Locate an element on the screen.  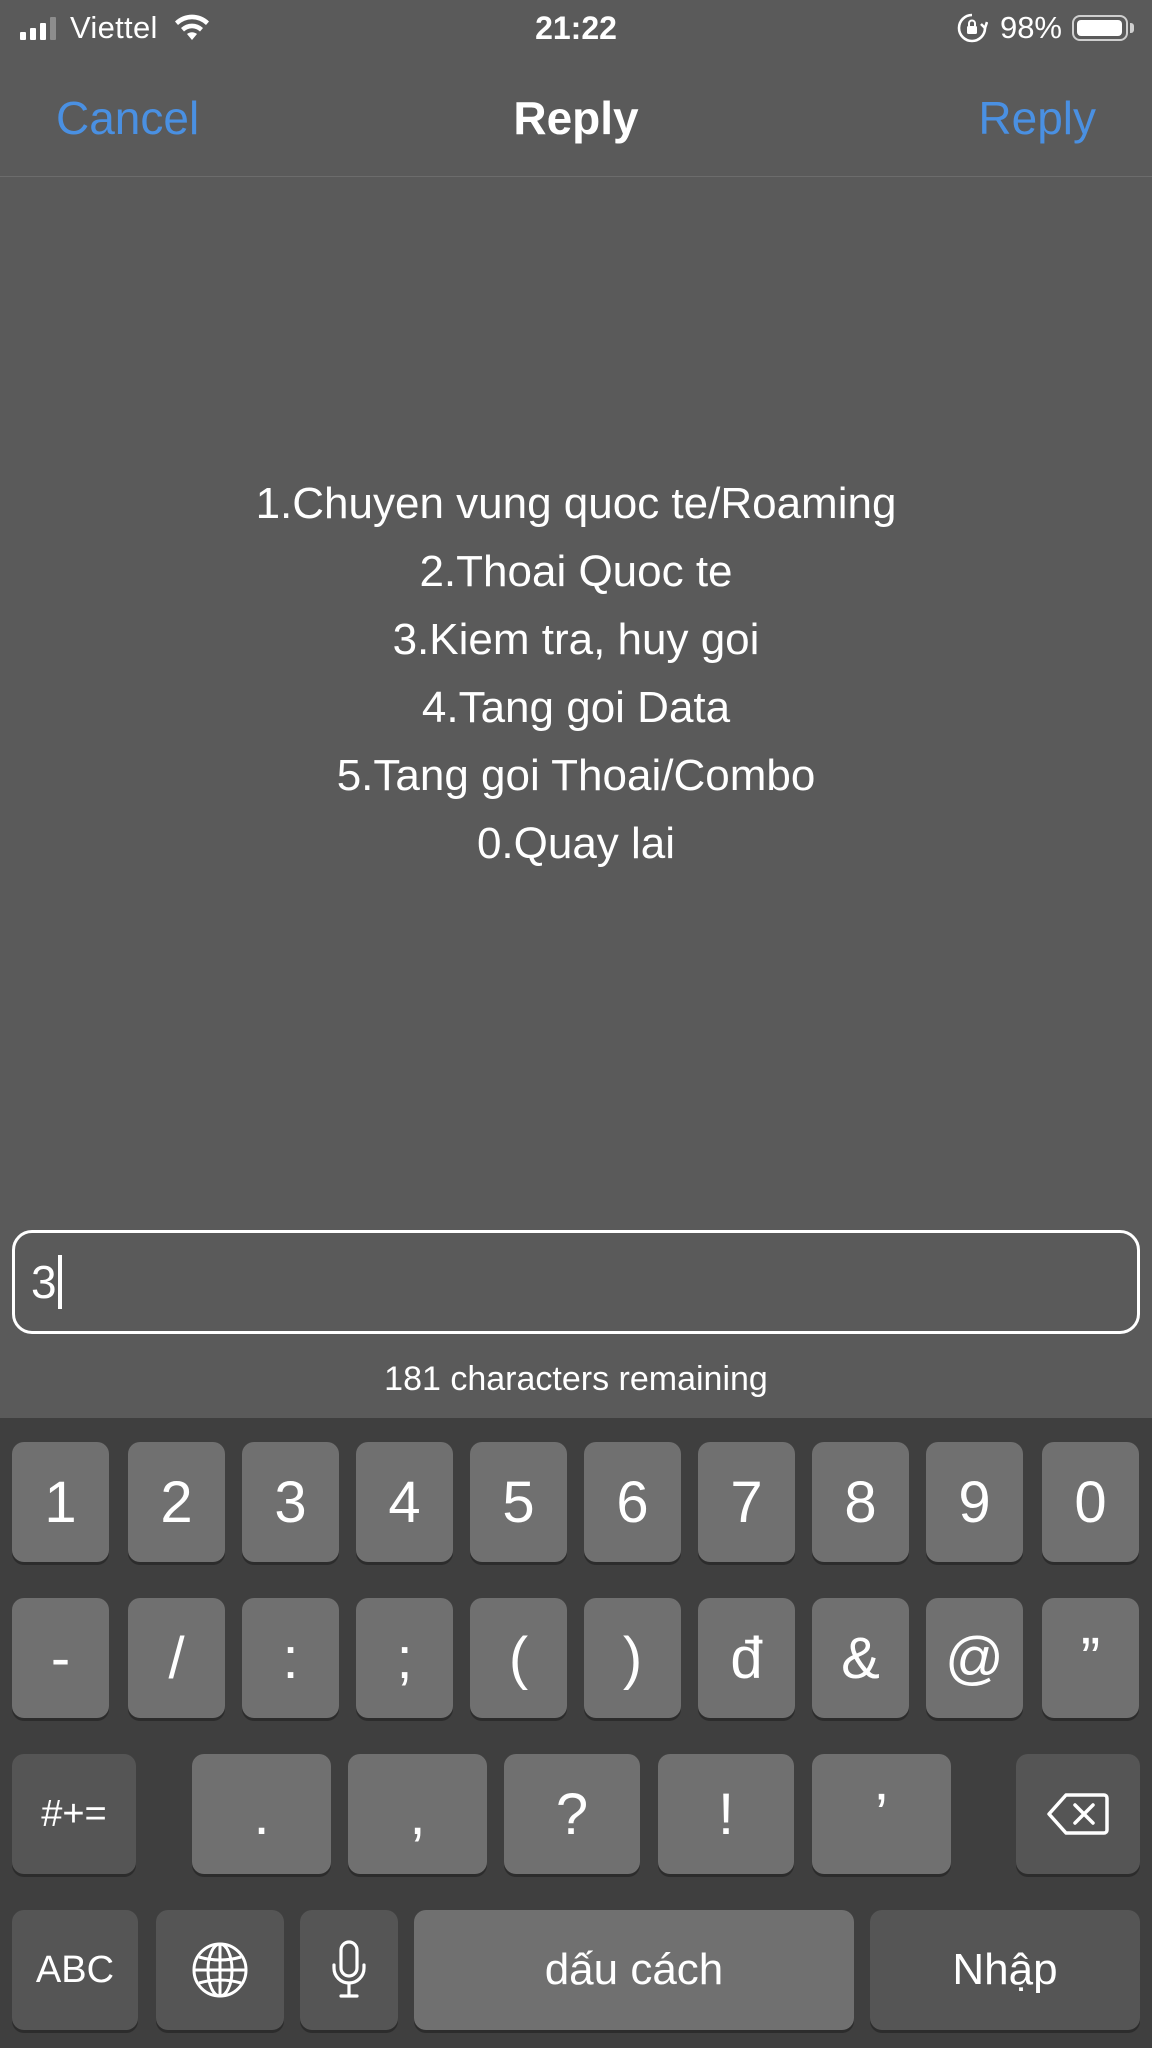
key-label: ; is located at coordinates (404, 1658).